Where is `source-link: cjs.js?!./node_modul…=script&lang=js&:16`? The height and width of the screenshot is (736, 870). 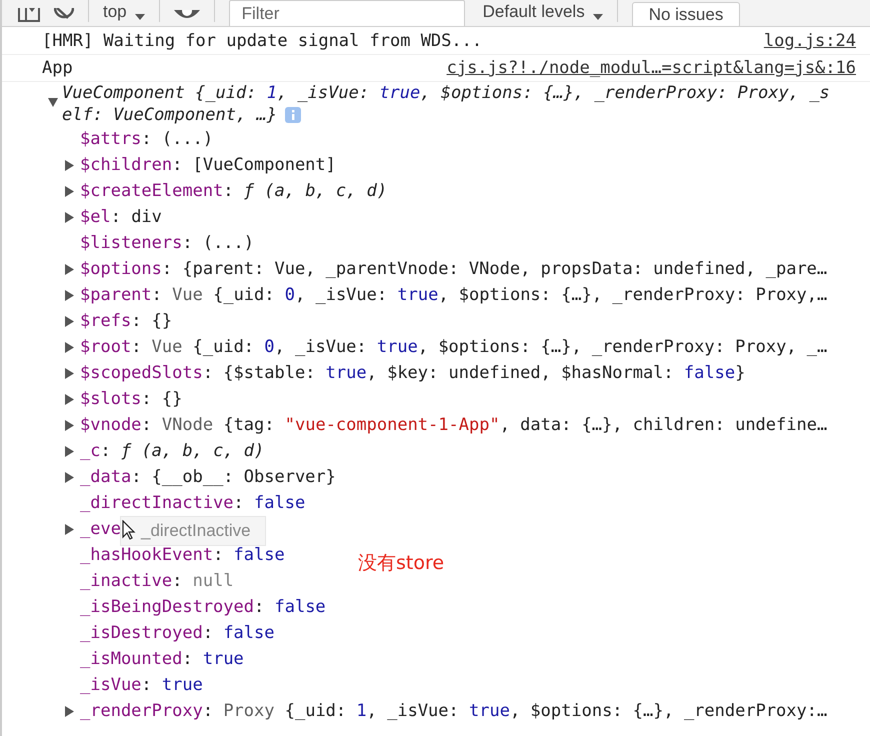 source-link: cjs.js?!./node_modul…=script&lang=js&:16 is located at coordinates (651, 68).